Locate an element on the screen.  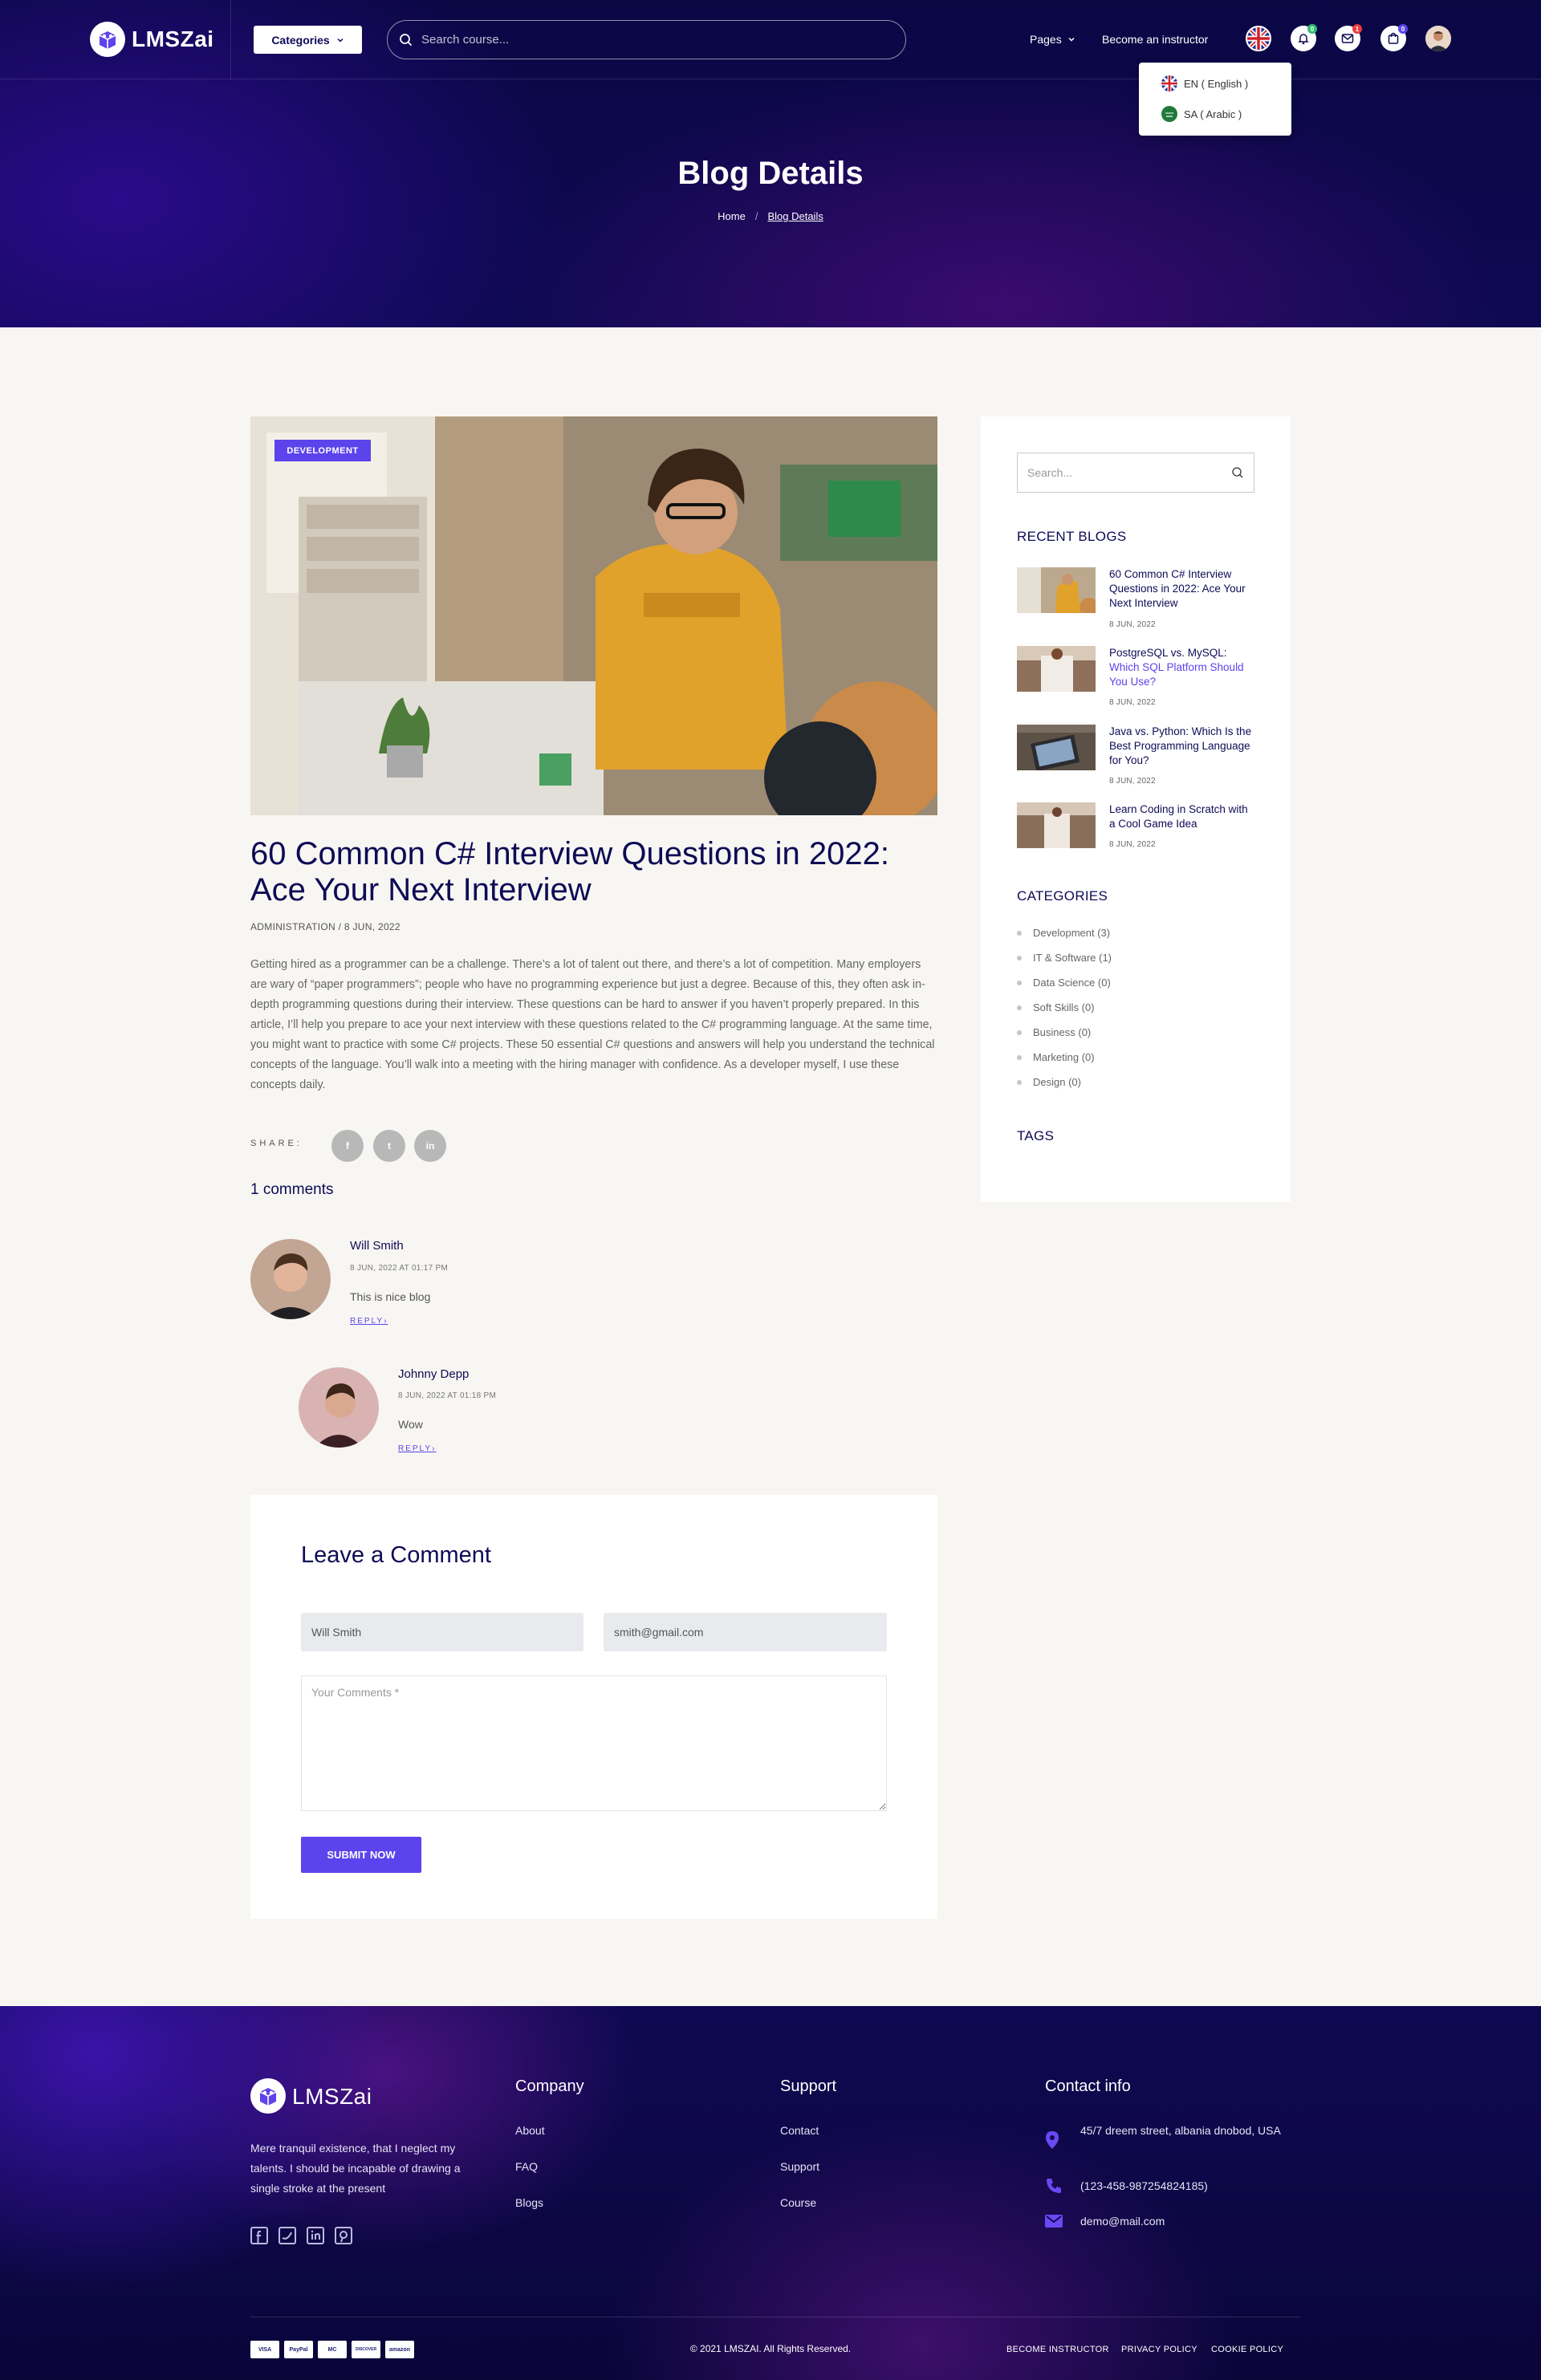
name-field is located at coordinates (442, 1632).